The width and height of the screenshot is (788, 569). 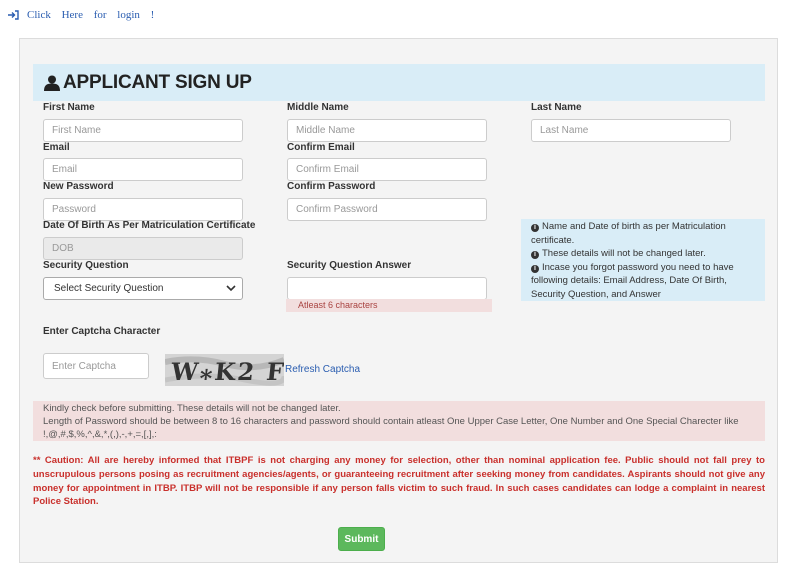 I want to click on middle-name-label: Middle Name, so click(x=318, y=107).